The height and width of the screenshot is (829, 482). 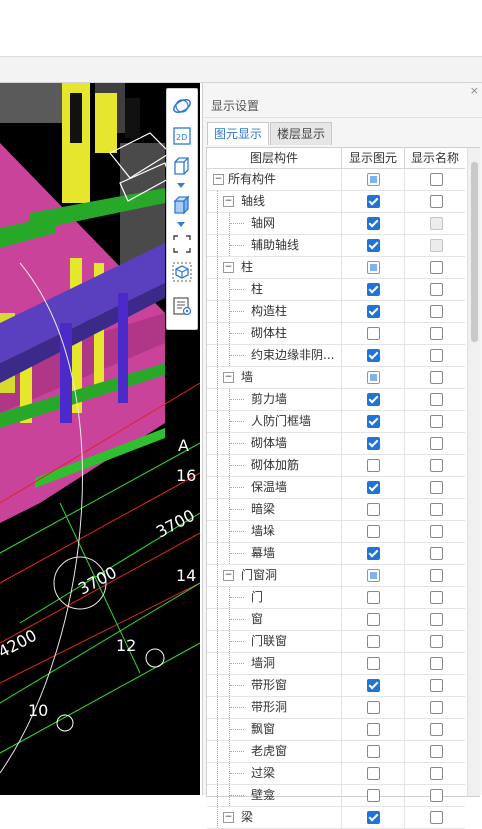 What do you see at coordinates (336, 246) in the screenshot?
I see `tree-row: 辅助轴线` at bounding box center [336, 246].